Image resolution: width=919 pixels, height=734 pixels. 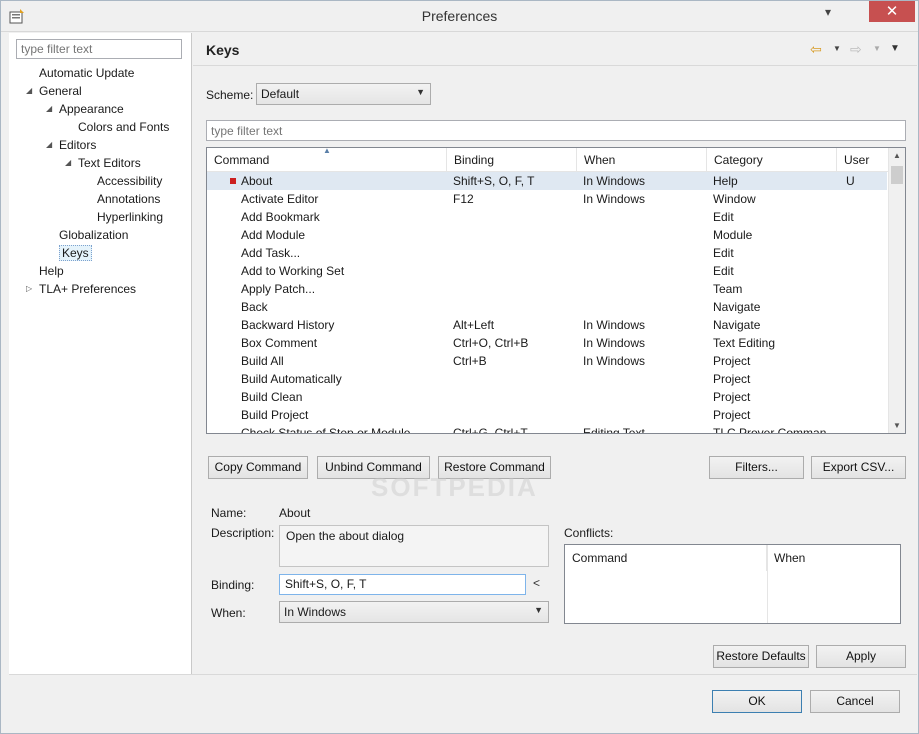 What do you see at coordinates (71, 145) in the screenshot?
I see `tree-item: ◢ Editors` at bounding box center [71, 145].